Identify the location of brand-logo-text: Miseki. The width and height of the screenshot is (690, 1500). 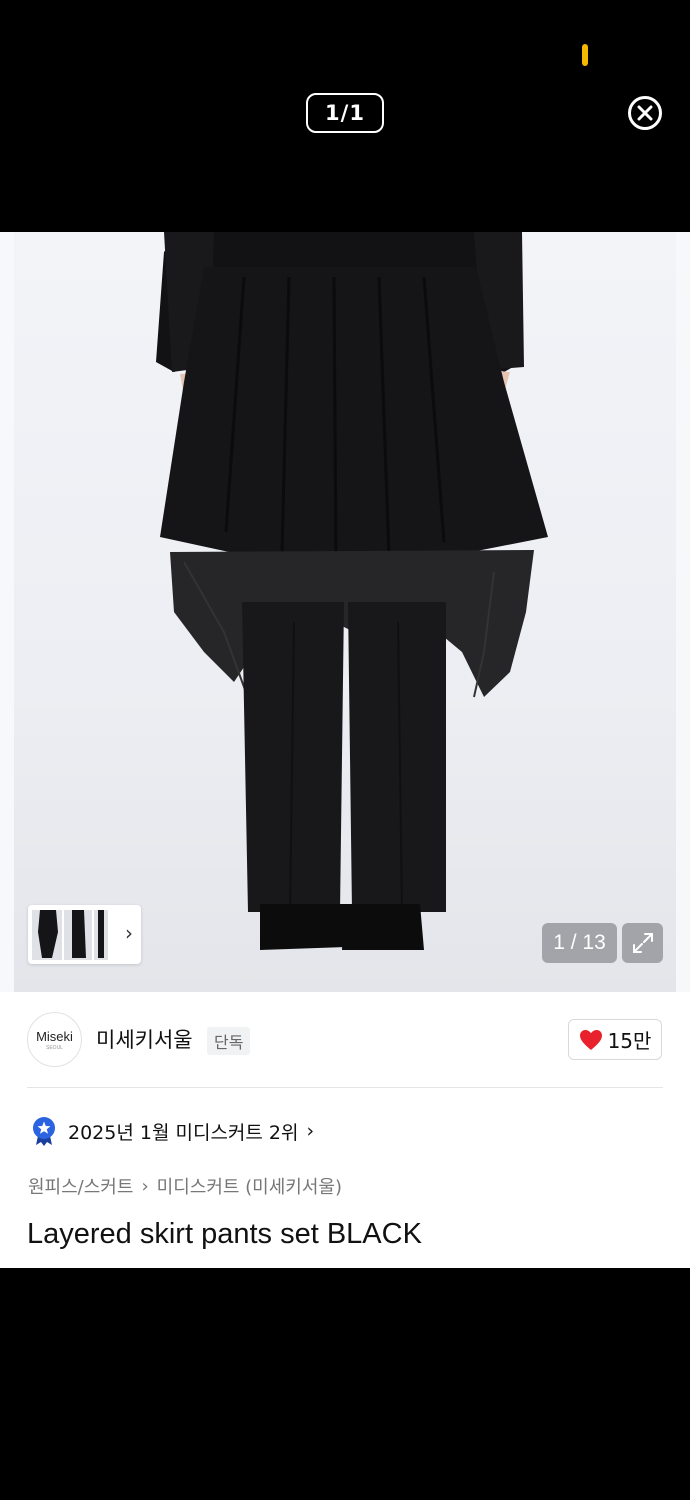
(54, 1036).